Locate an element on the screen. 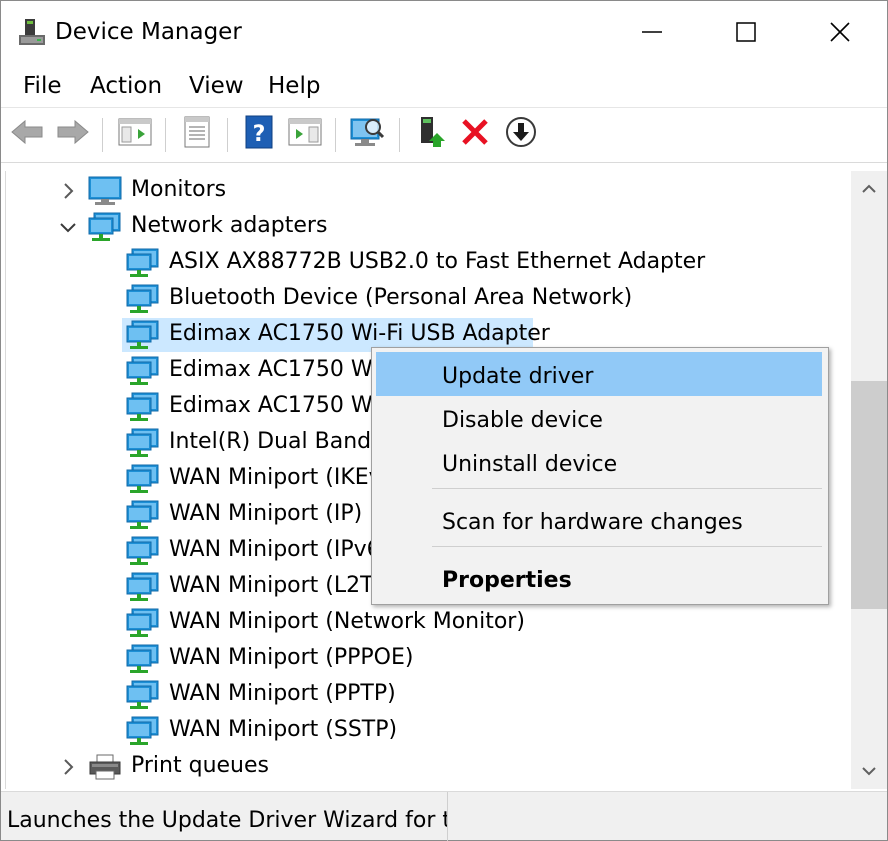 Image resolution: width=888 pixels, height=841 pixels. monitor-icon is located at coordinates (105, 191).